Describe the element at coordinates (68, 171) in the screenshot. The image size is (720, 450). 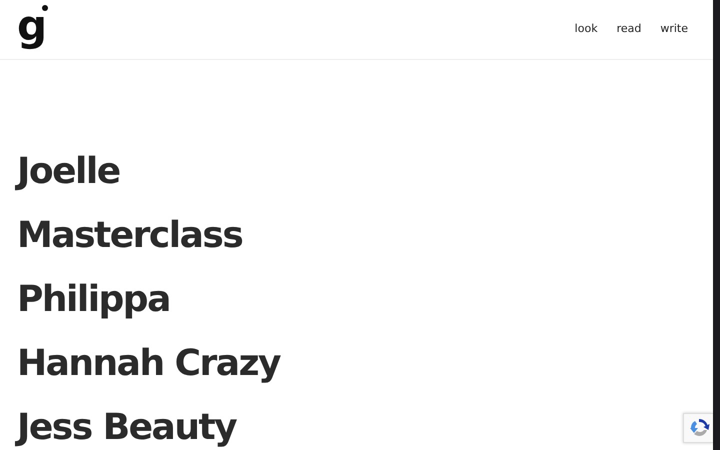
I see `project-title: Joelle` at that location.